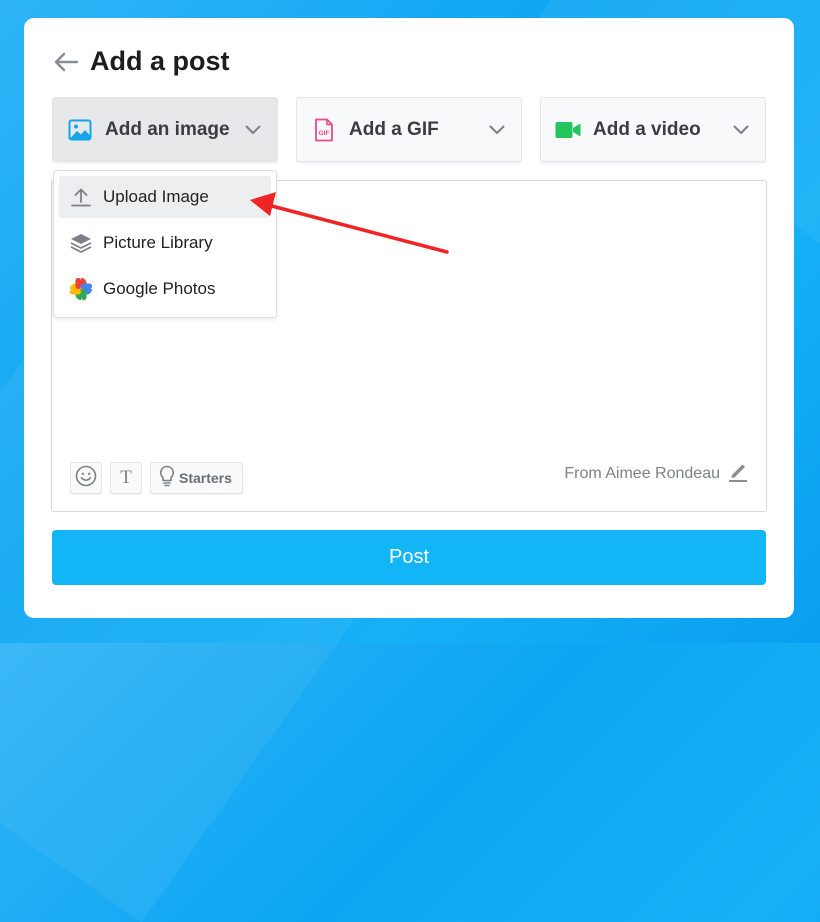 Image resolution: width=820 pixels, height=922 pixels. What do you see at coordinates (81, 197) in the screenshot?
I see `upload-icon` at bounding box center [81, 197].